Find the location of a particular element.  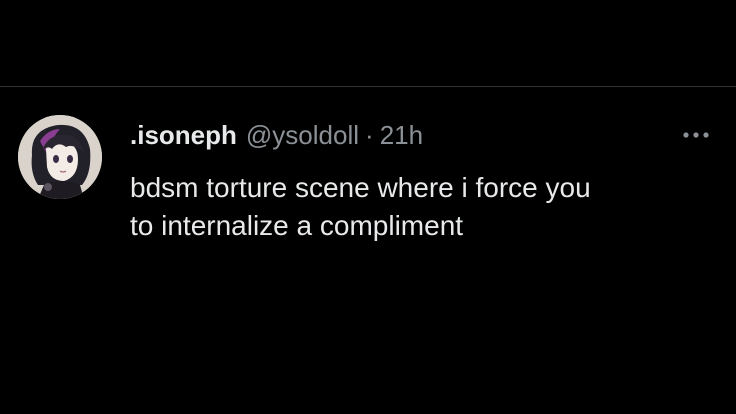

more-options-button is located at coordinates (696, 135).